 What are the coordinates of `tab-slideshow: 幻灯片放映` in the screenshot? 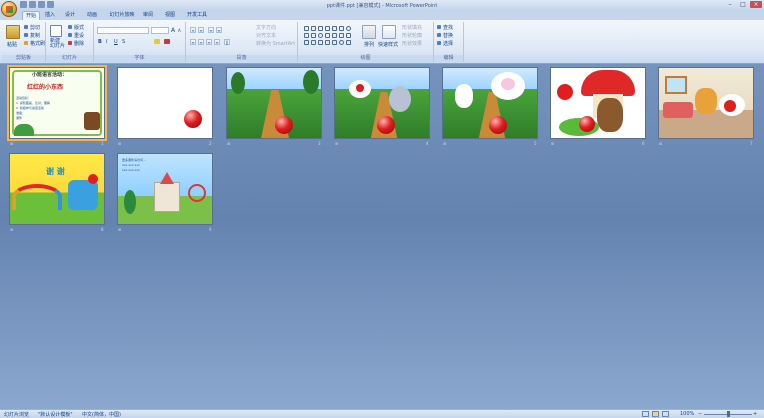 It's located at (122, 15).